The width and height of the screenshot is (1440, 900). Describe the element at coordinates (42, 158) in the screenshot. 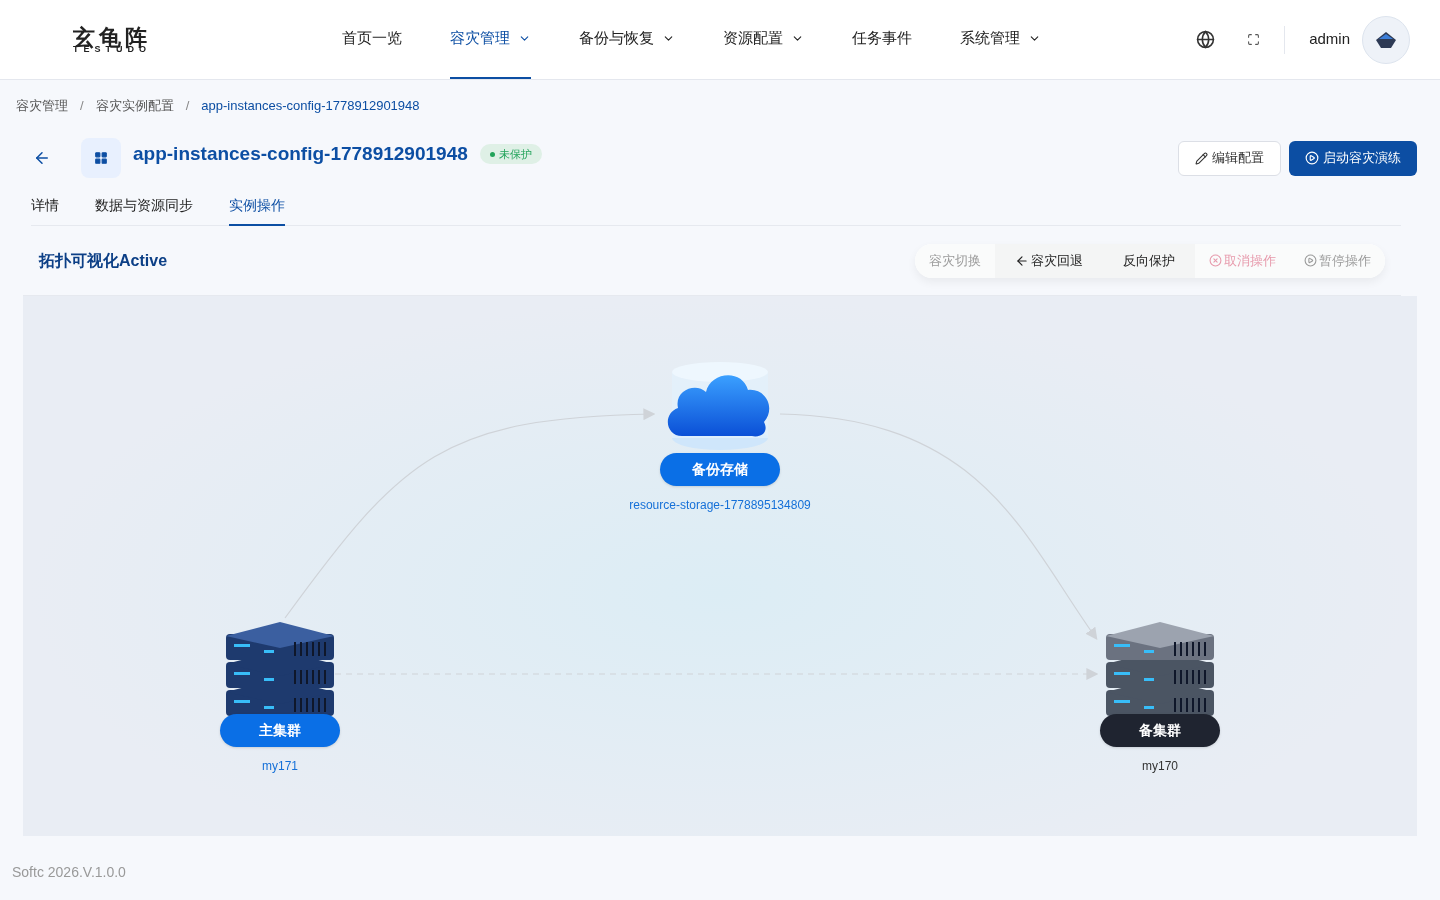

I see `back-icon` at that location.